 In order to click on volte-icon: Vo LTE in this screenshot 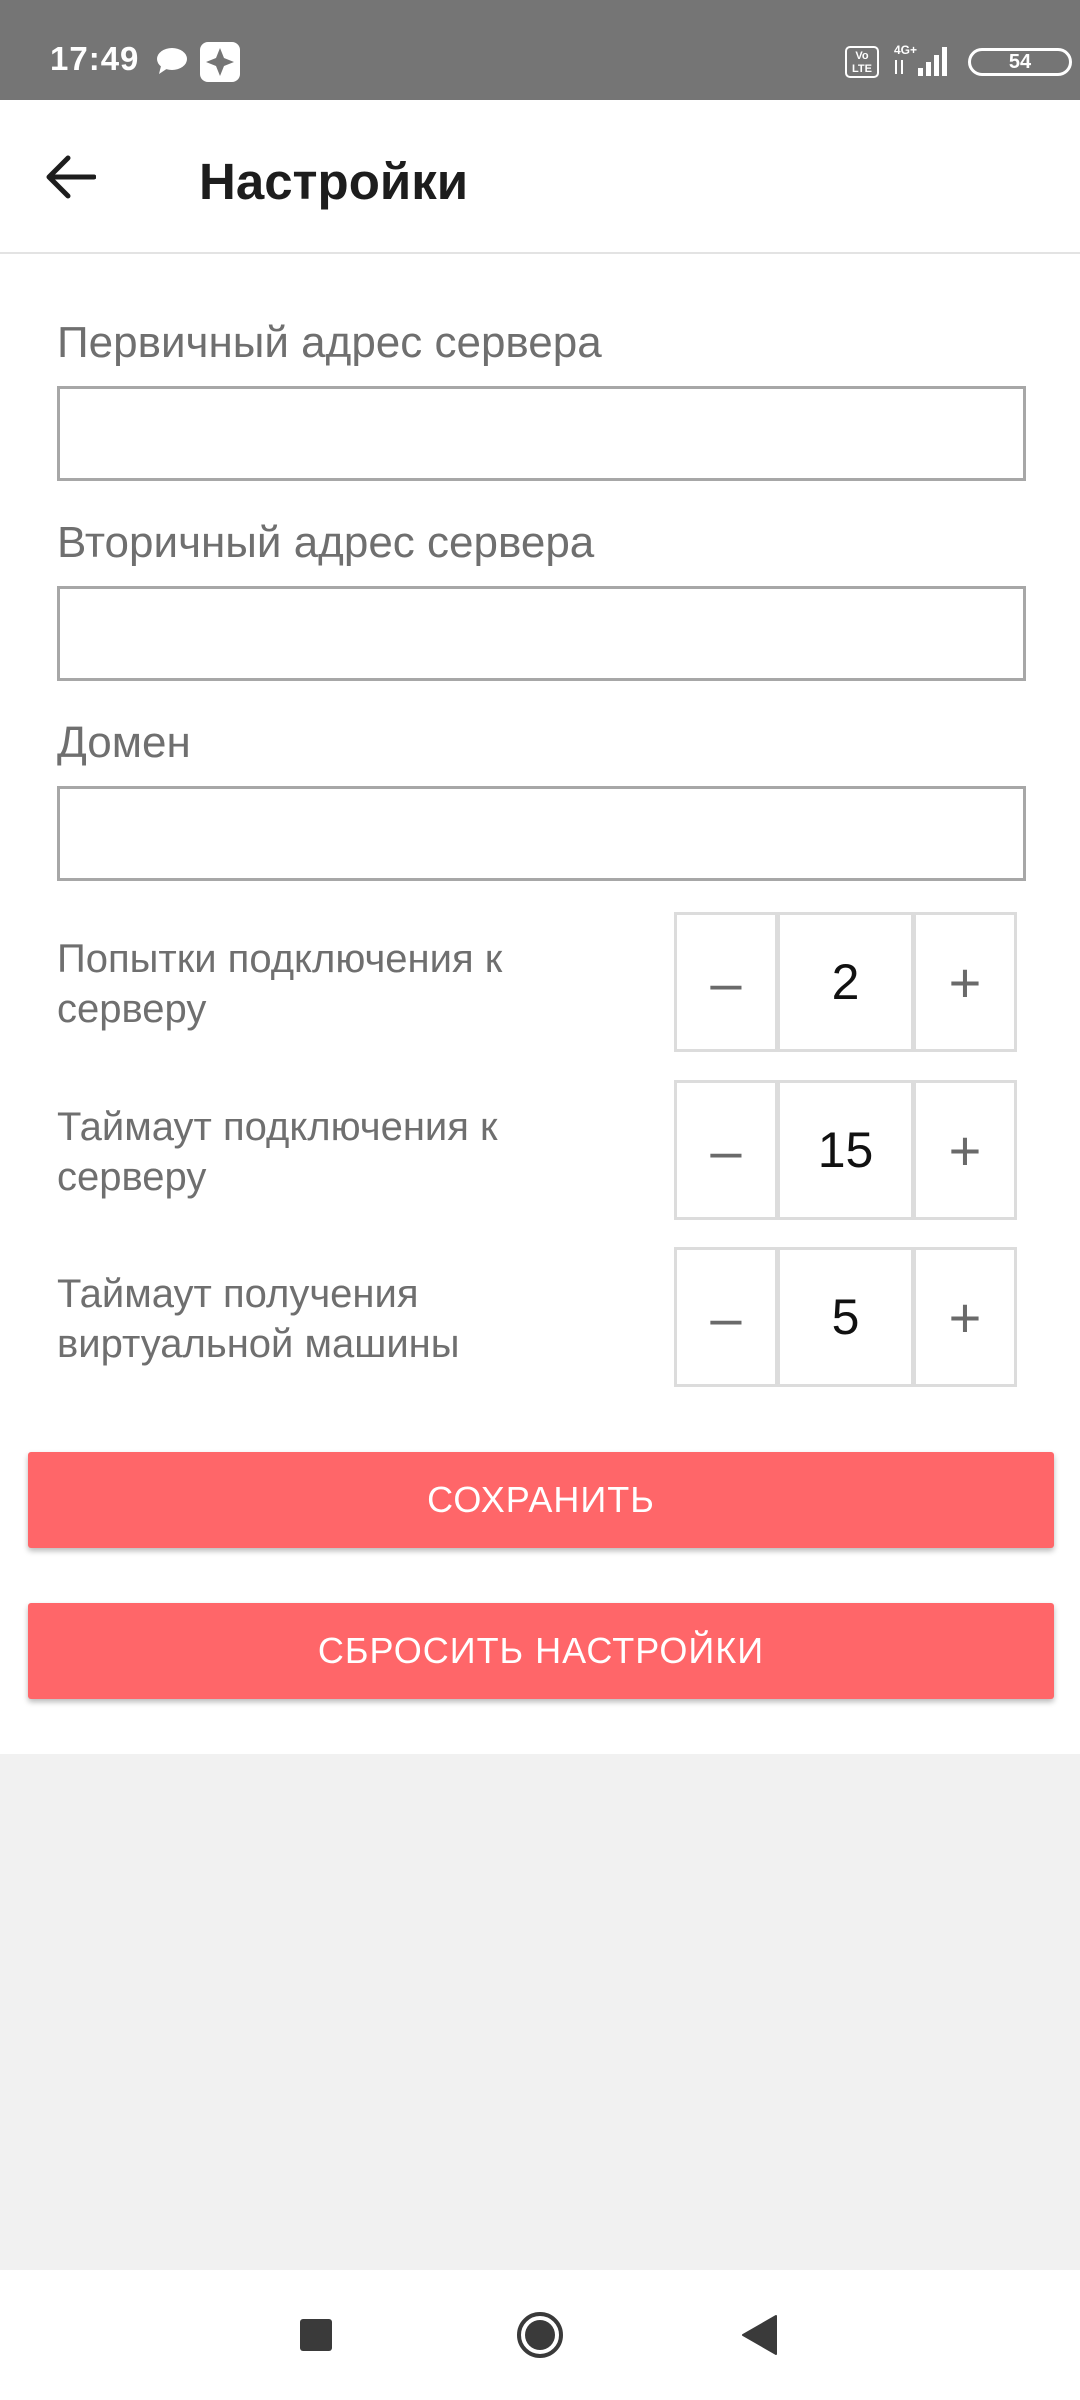, I will do `click(862, 62)`.